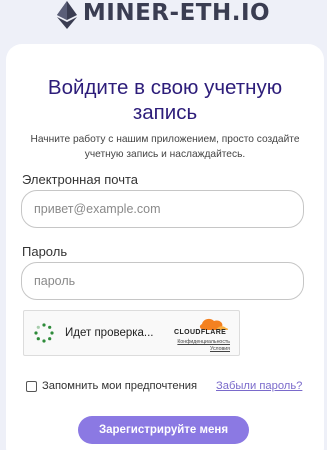  Describe the element at coordinates (162, 209) in the screenshot. I see `email-field` at that location.